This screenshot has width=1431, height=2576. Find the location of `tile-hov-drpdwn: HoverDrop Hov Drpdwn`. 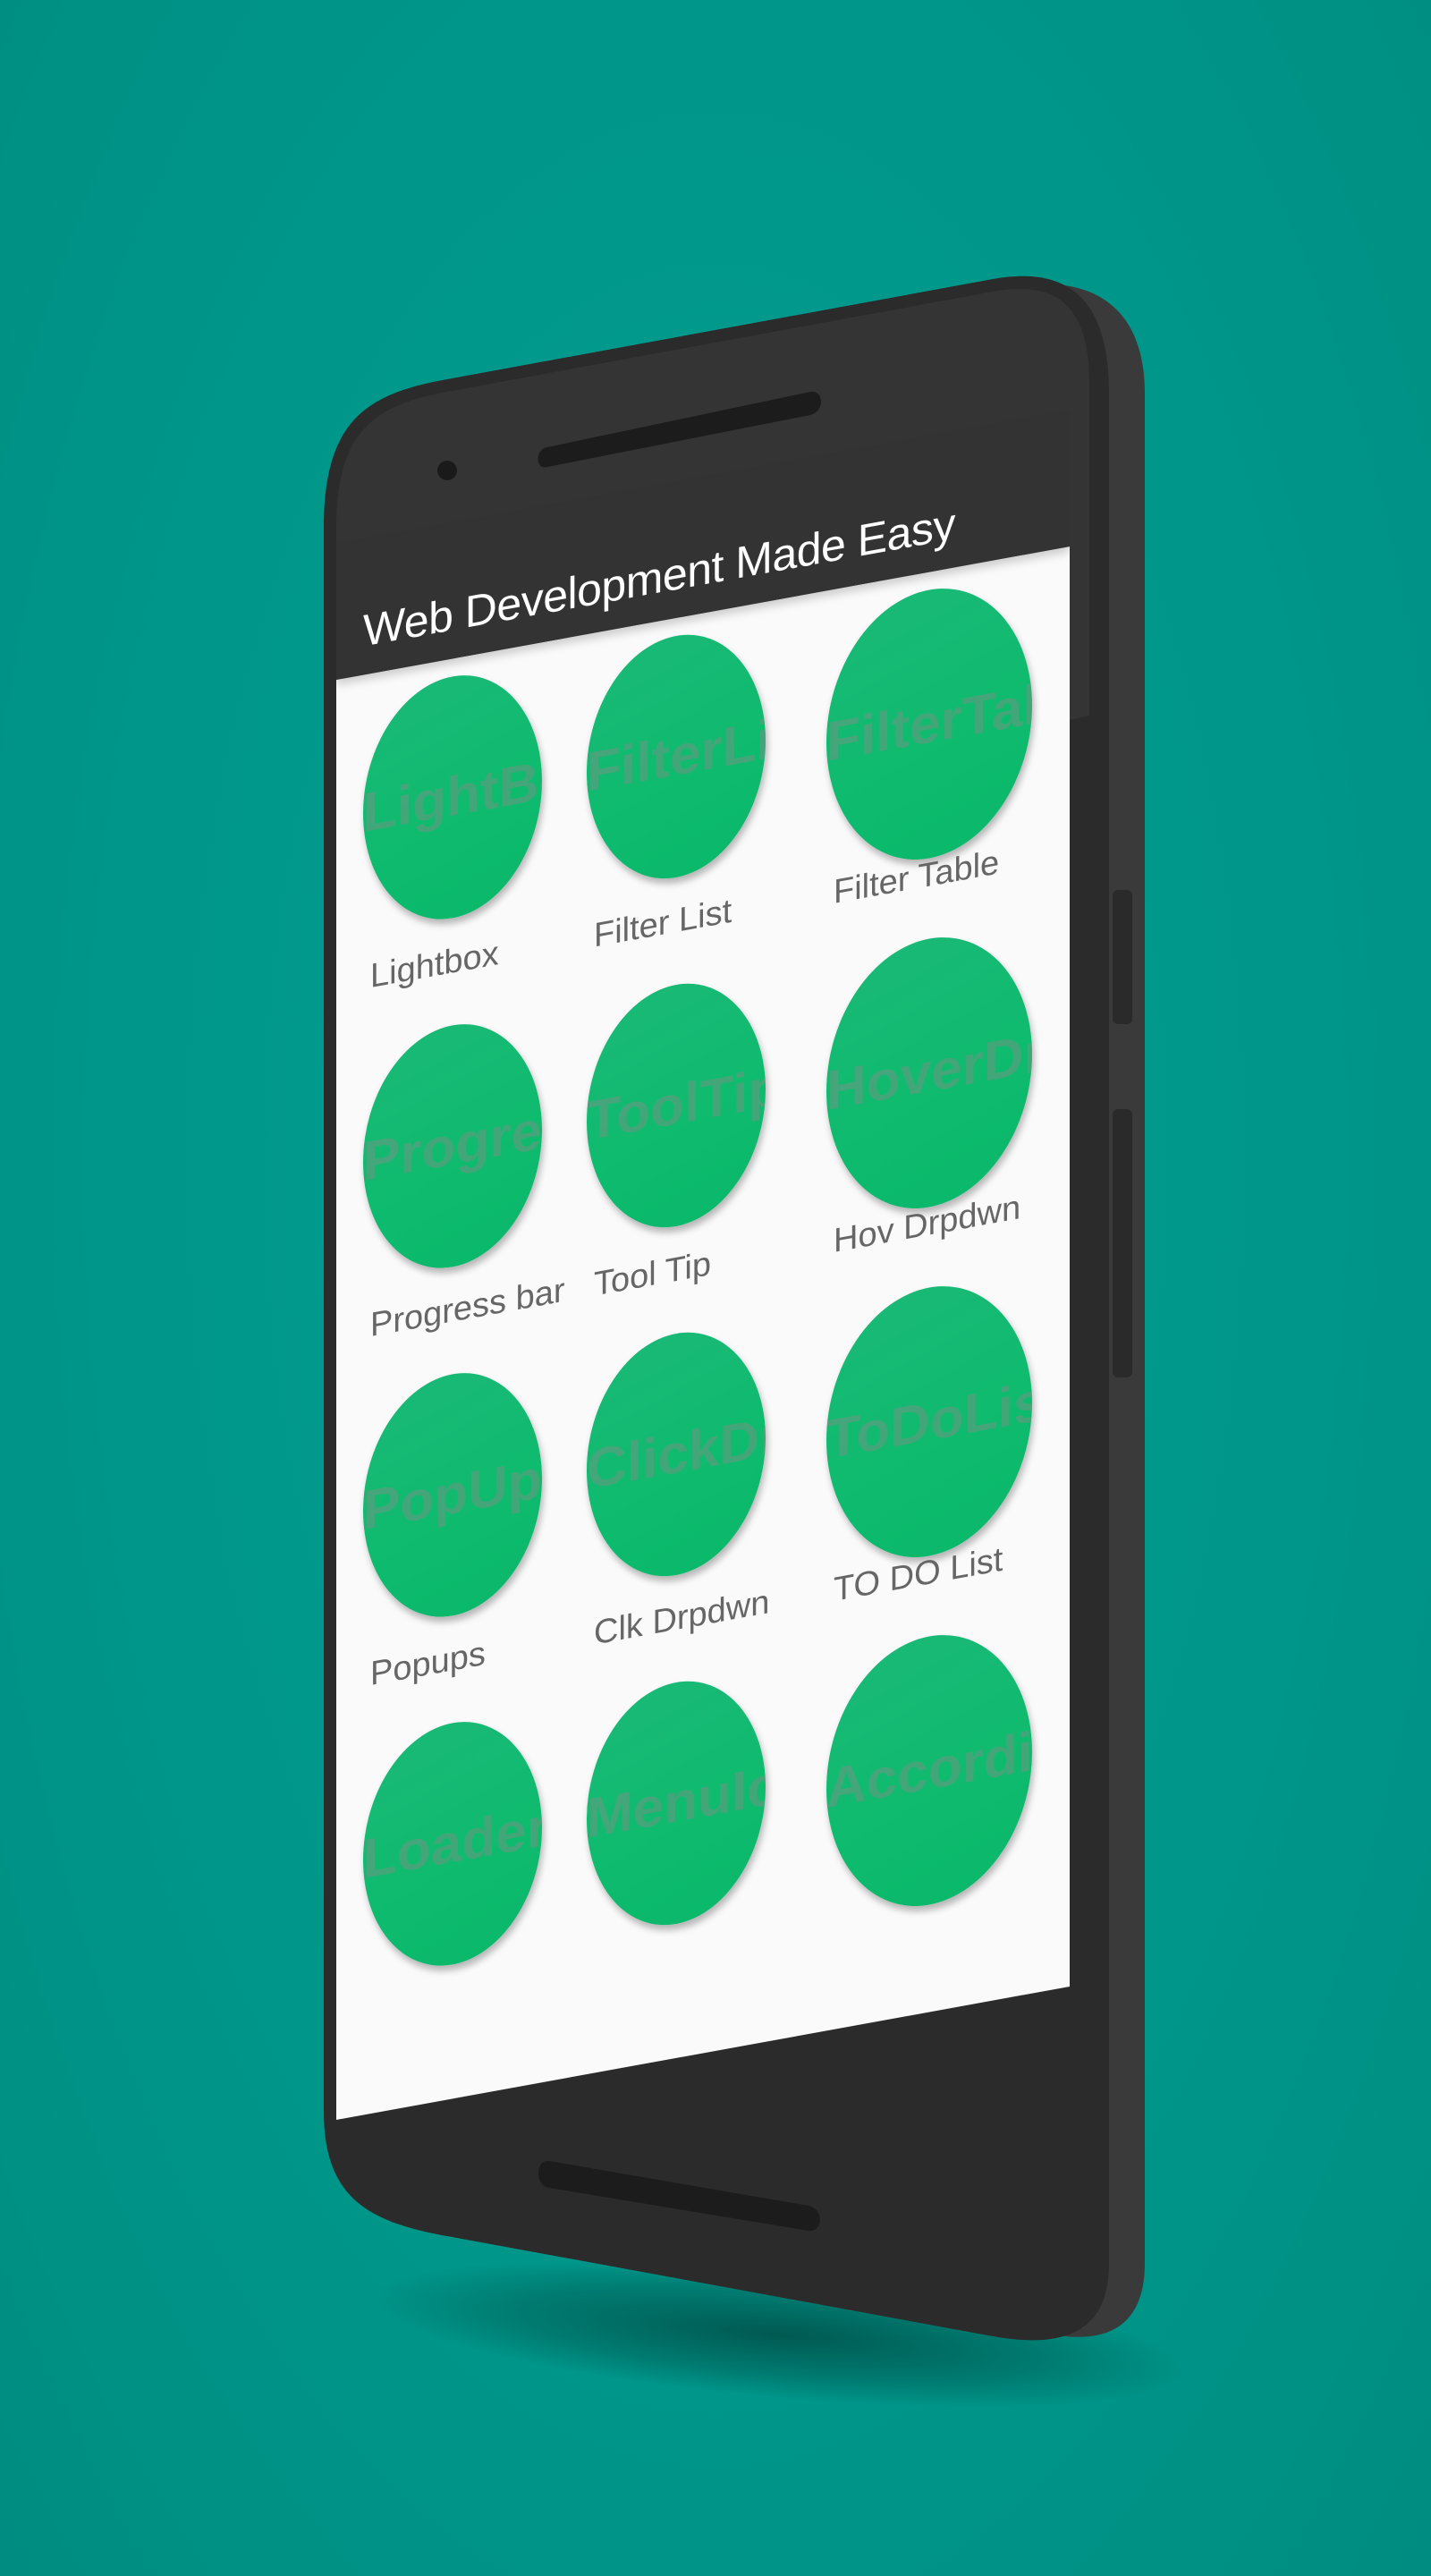

tile-hov-drpdwn: HoverDrop Hov Drpdwn is located at coordinates (936, 1090).